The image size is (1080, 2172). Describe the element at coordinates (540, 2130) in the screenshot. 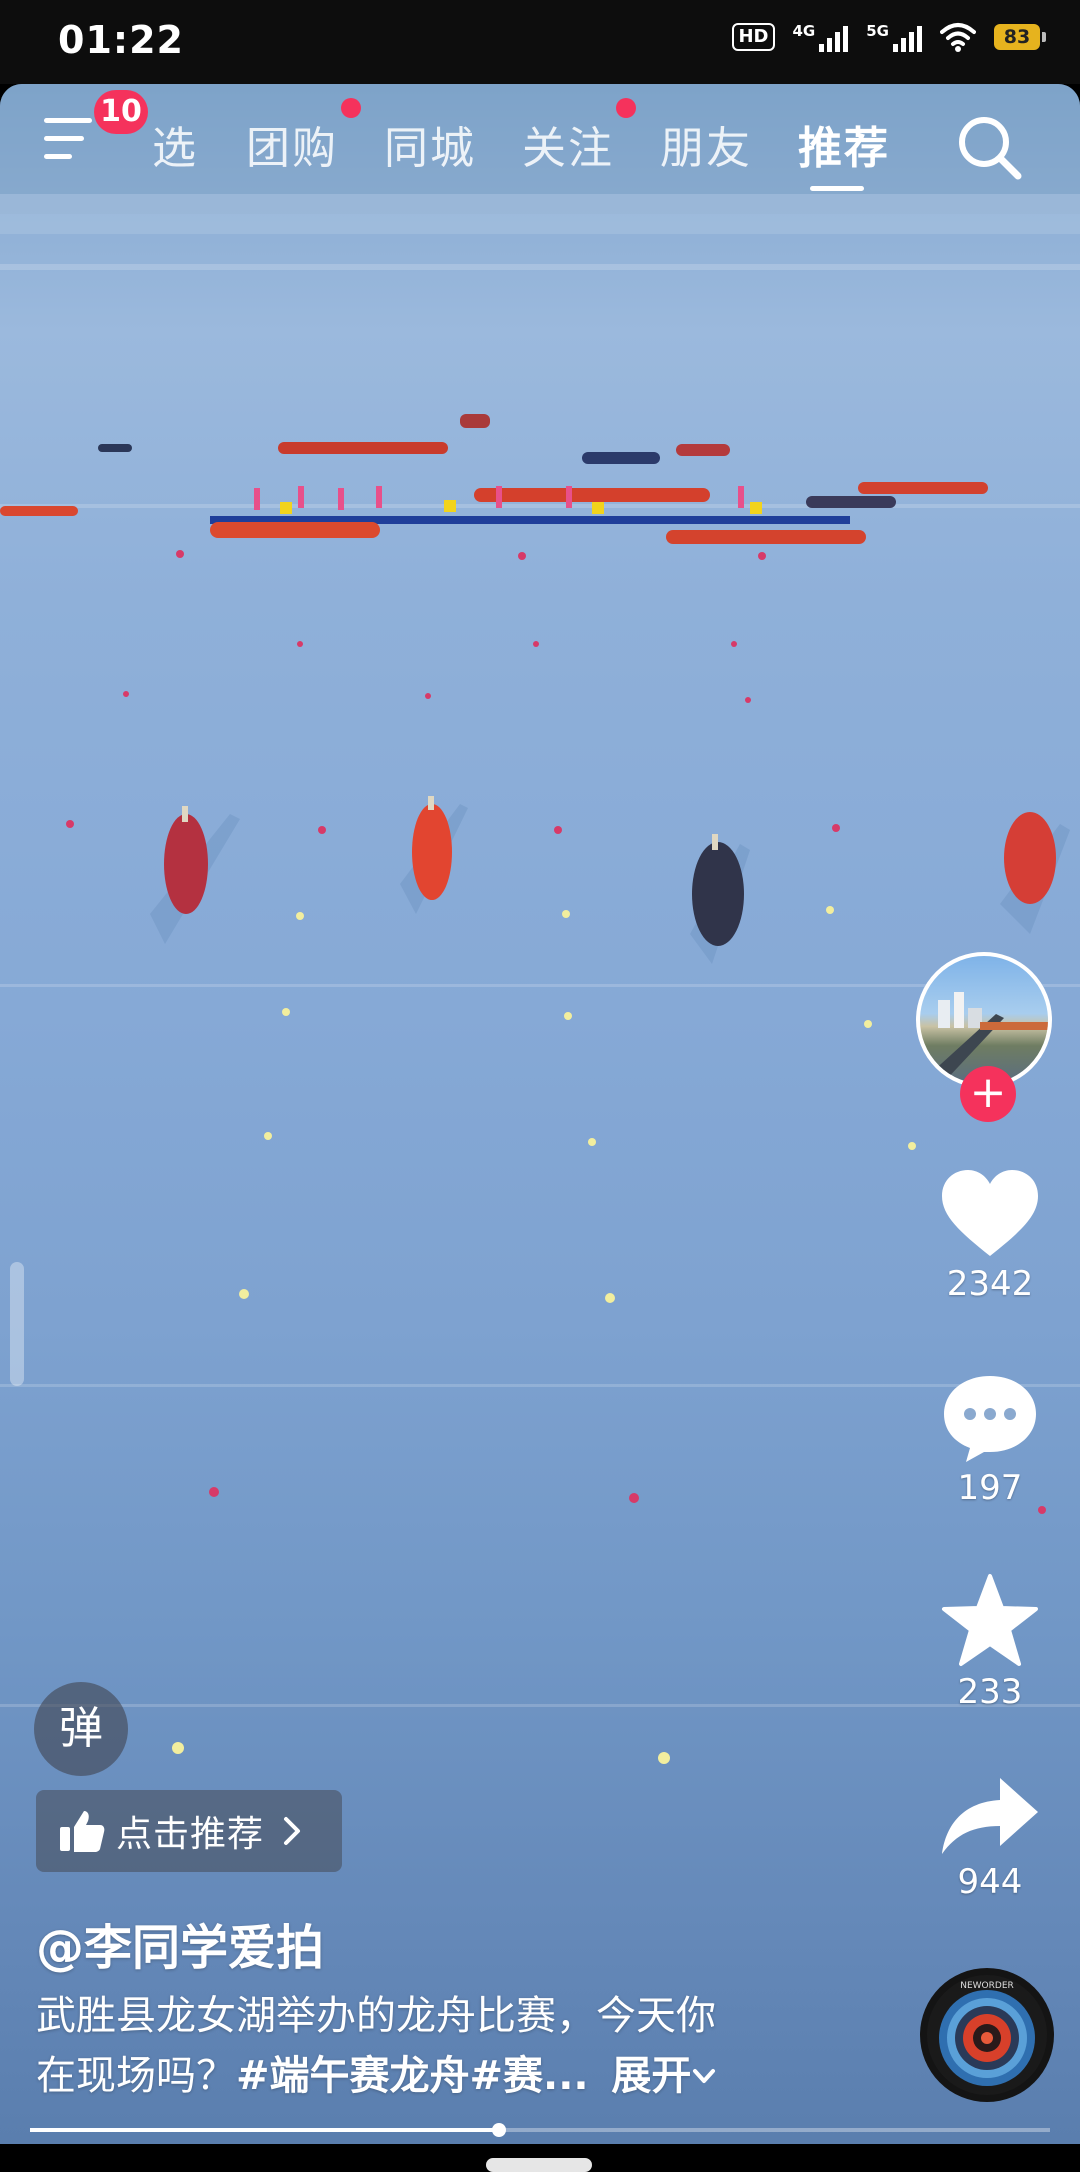

I see `video-progress-bar` at that location.